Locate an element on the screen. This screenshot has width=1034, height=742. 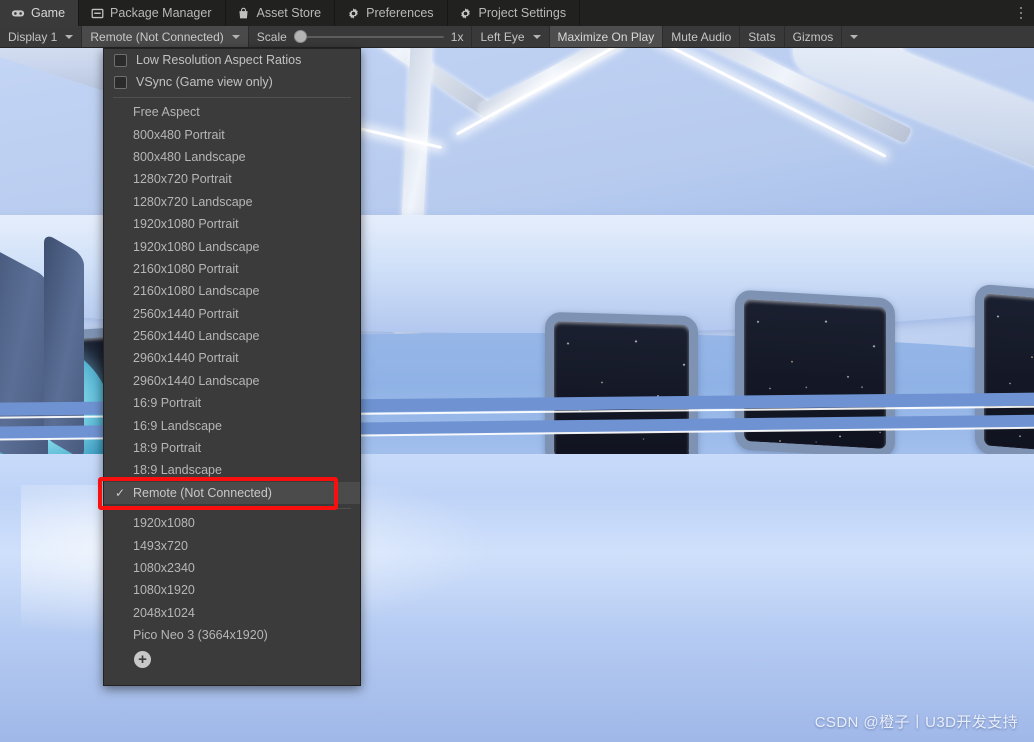
scene-starfield is located at coordinates (621, 391).